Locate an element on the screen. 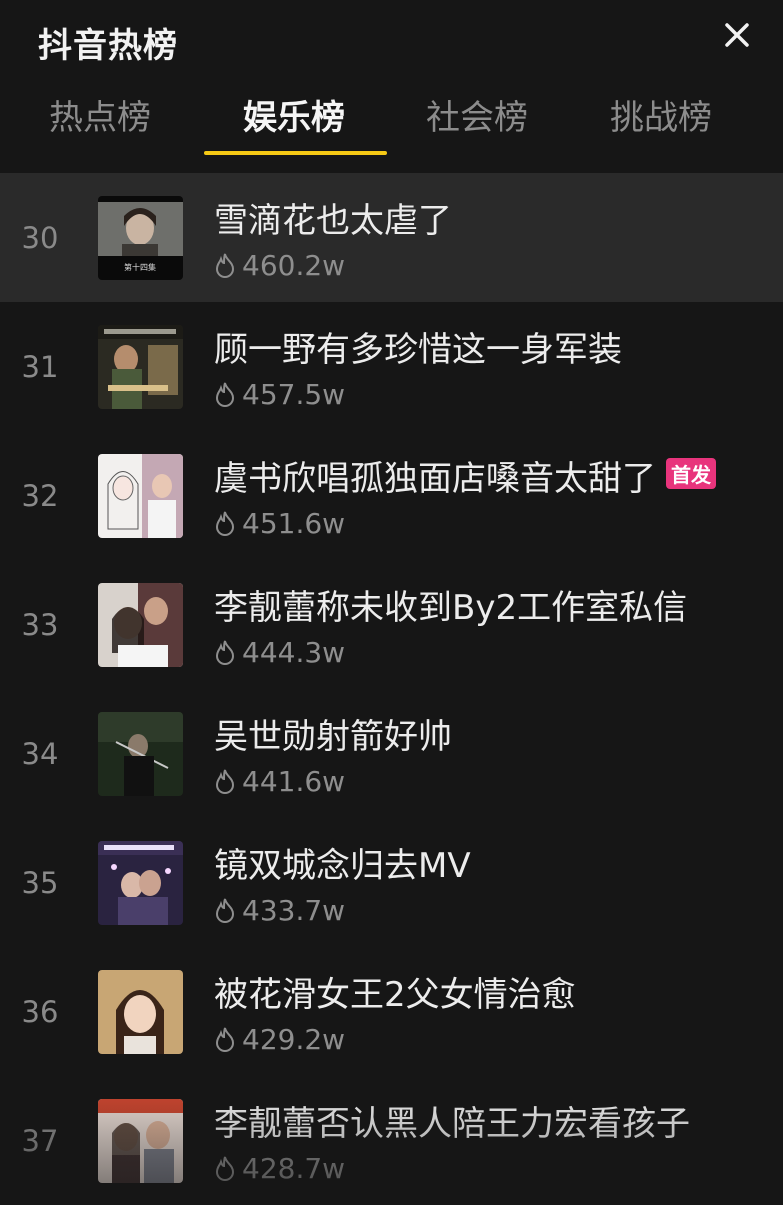 The width and height of the screenshot is (783, 1205). heat-value: 457.5w is located at coordinates (279, 394).